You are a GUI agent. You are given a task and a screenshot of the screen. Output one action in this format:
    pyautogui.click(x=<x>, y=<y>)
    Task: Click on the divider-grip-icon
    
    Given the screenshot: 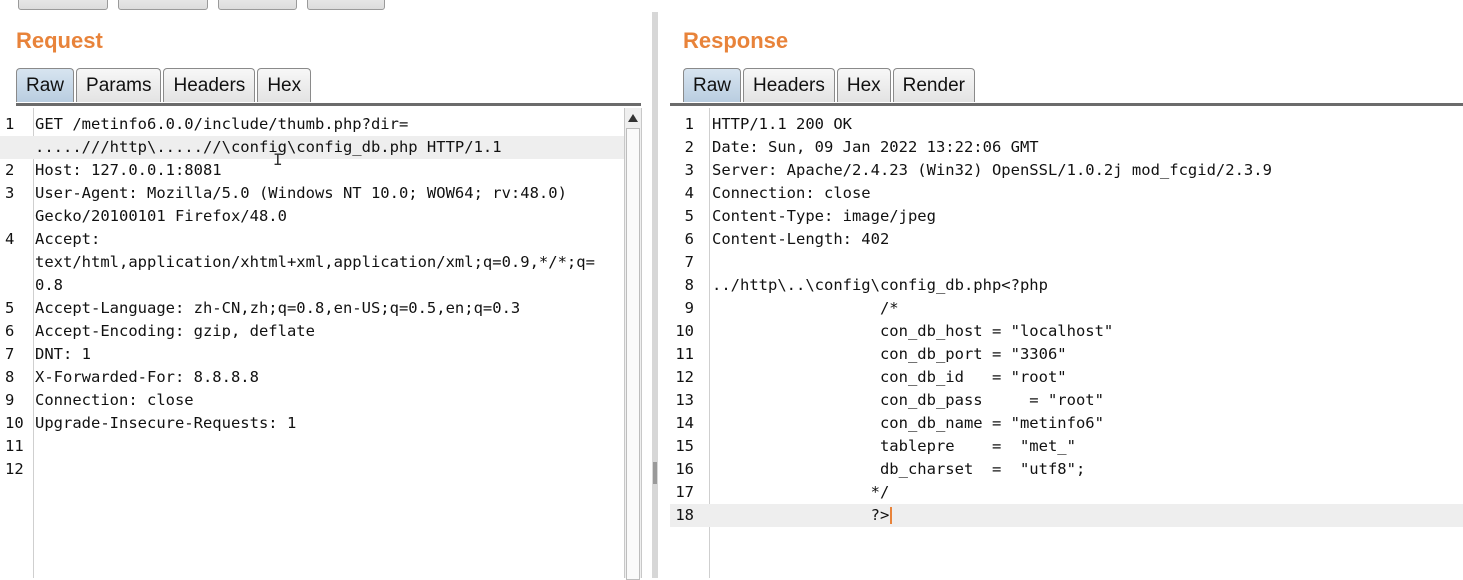 What is the action you would take?
    pyautogui.click(x=655, y=473)
    